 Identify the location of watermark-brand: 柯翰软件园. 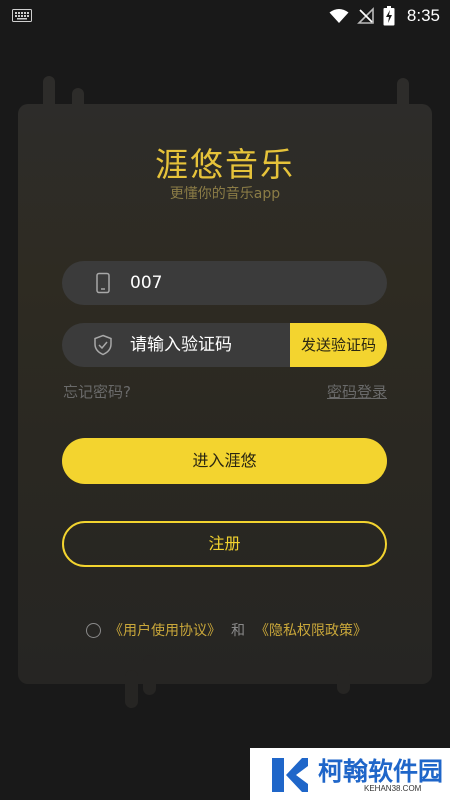
(381, 771).